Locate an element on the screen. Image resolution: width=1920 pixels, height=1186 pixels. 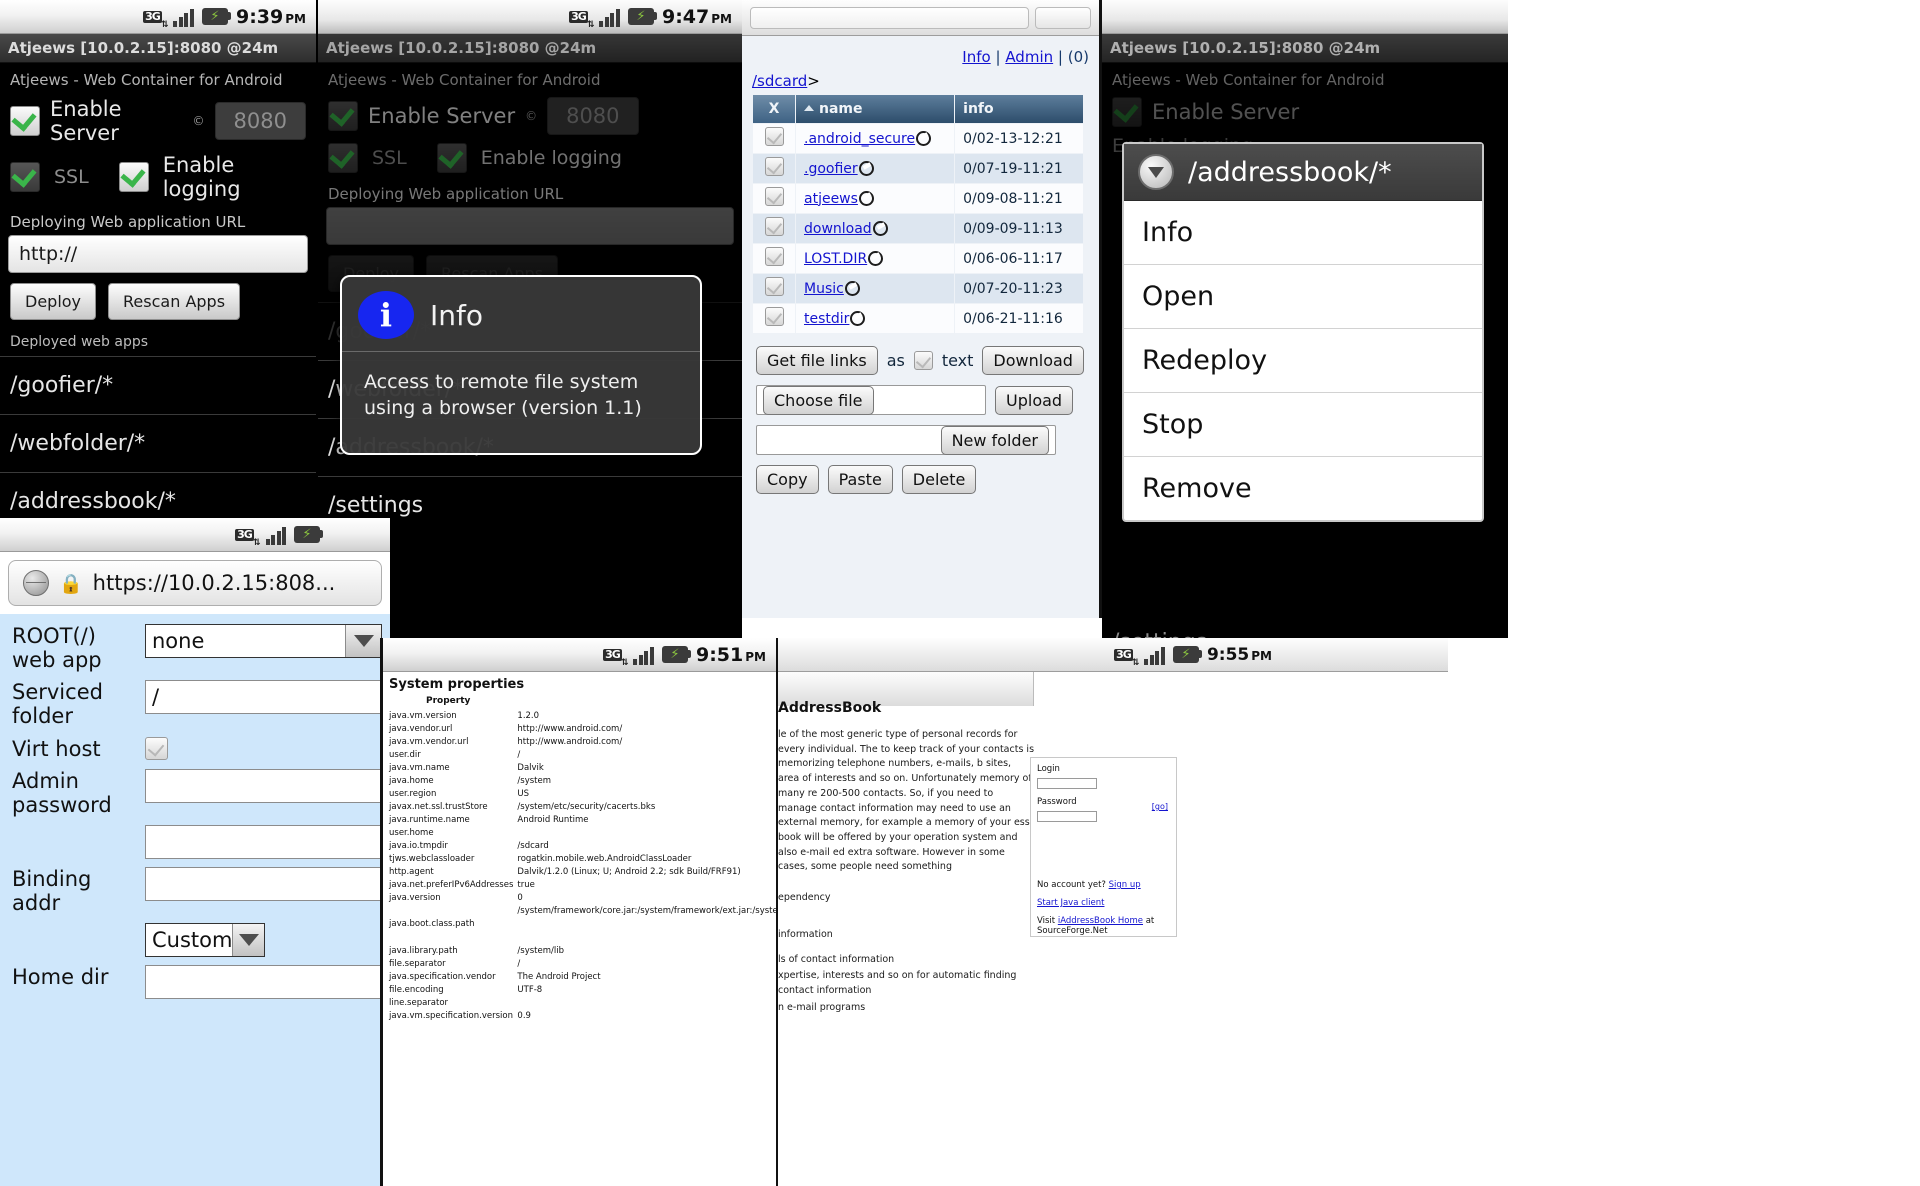
info-link: Info is located at coordinates (976, 57).